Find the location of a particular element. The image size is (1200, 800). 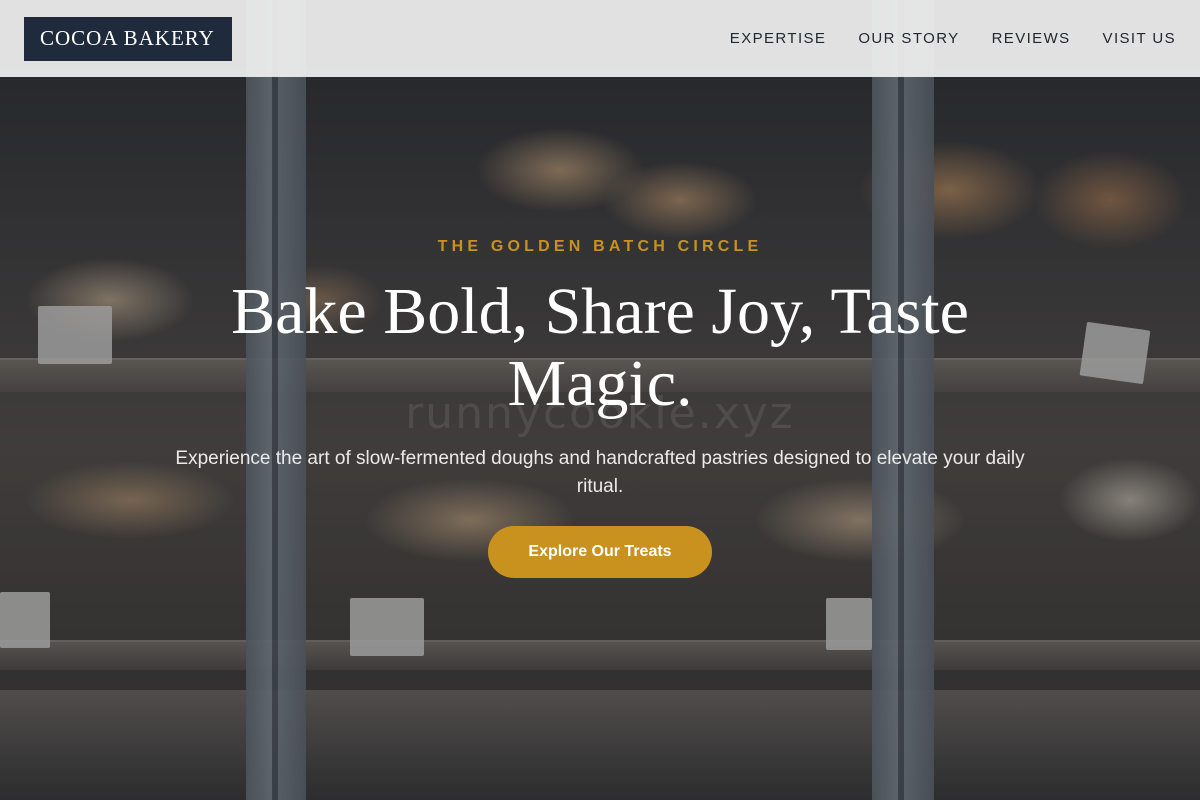

hero-eyebrow: THE GOLDEN BATCH CIRCLE is located at coordinates (600, 246).